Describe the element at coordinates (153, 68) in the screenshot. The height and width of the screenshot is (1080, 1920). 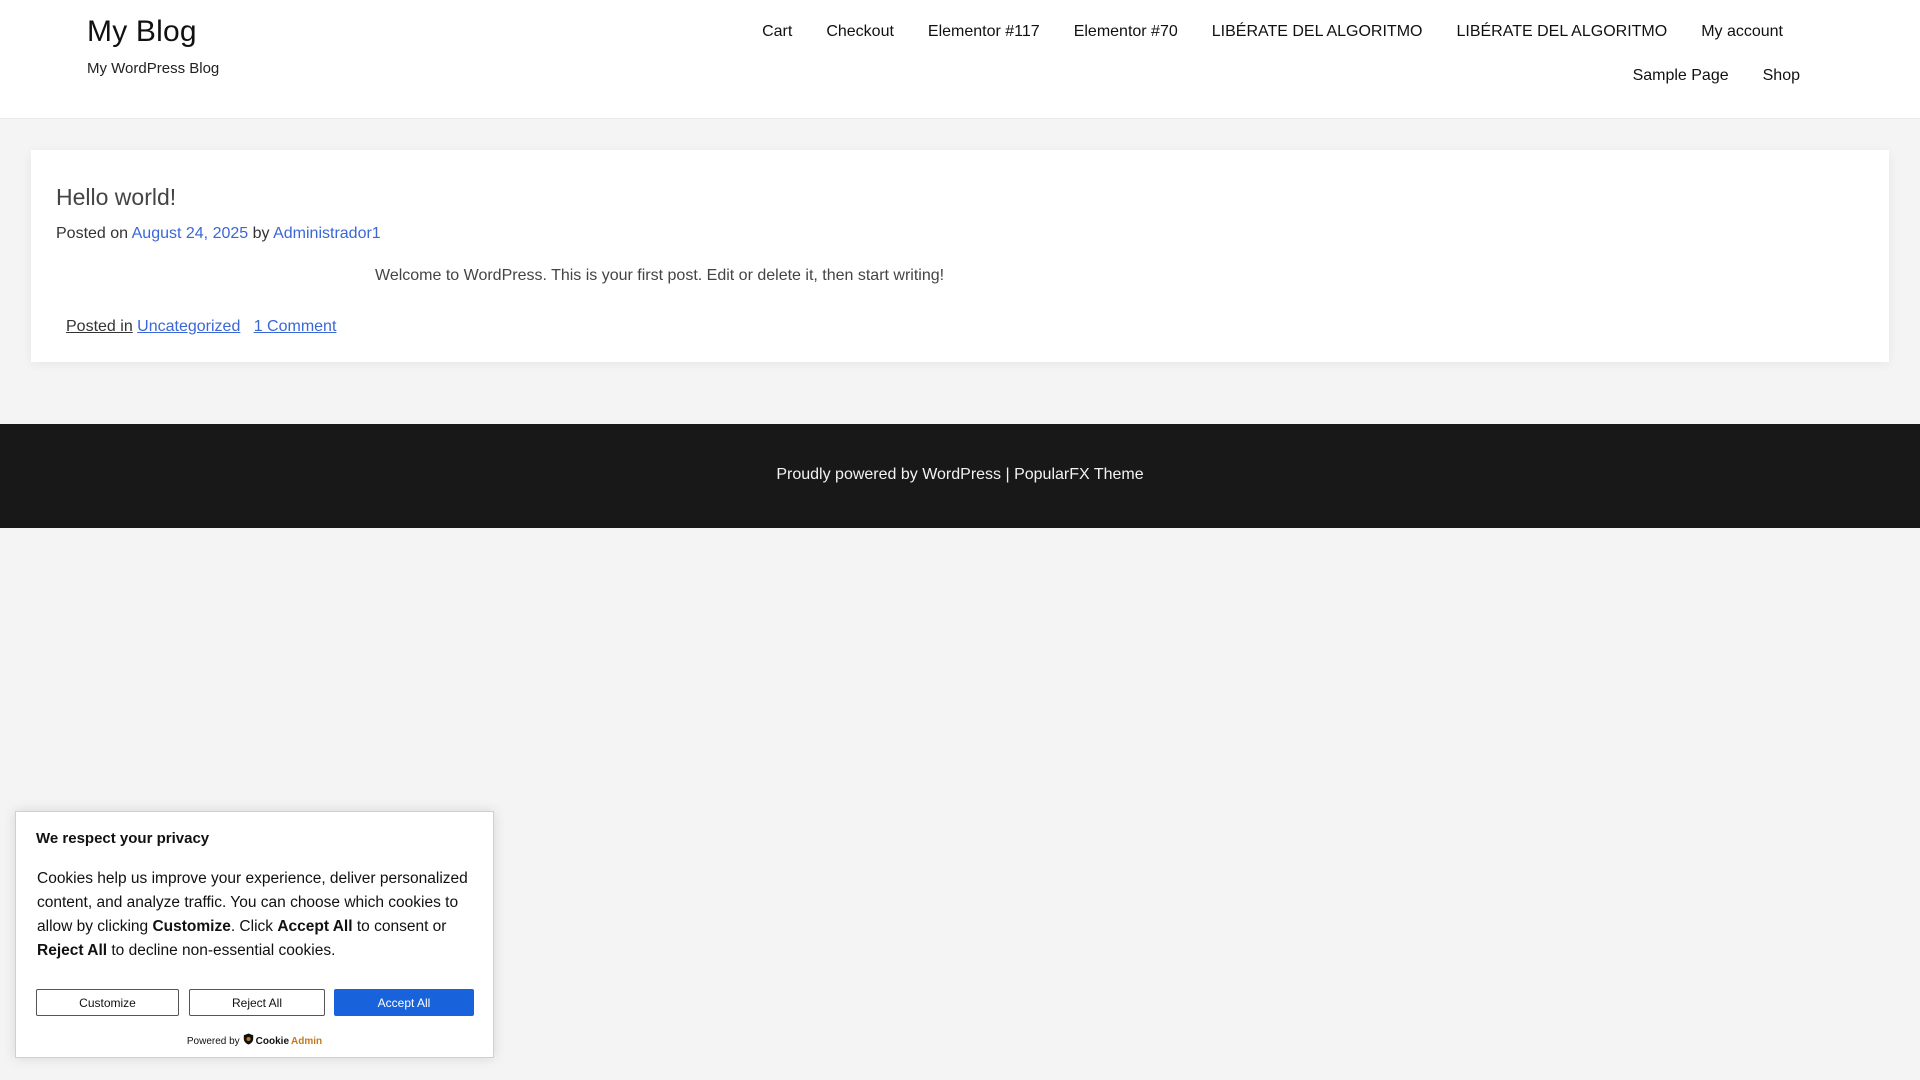
I see `site-description: My WordPress Blog` at that location.